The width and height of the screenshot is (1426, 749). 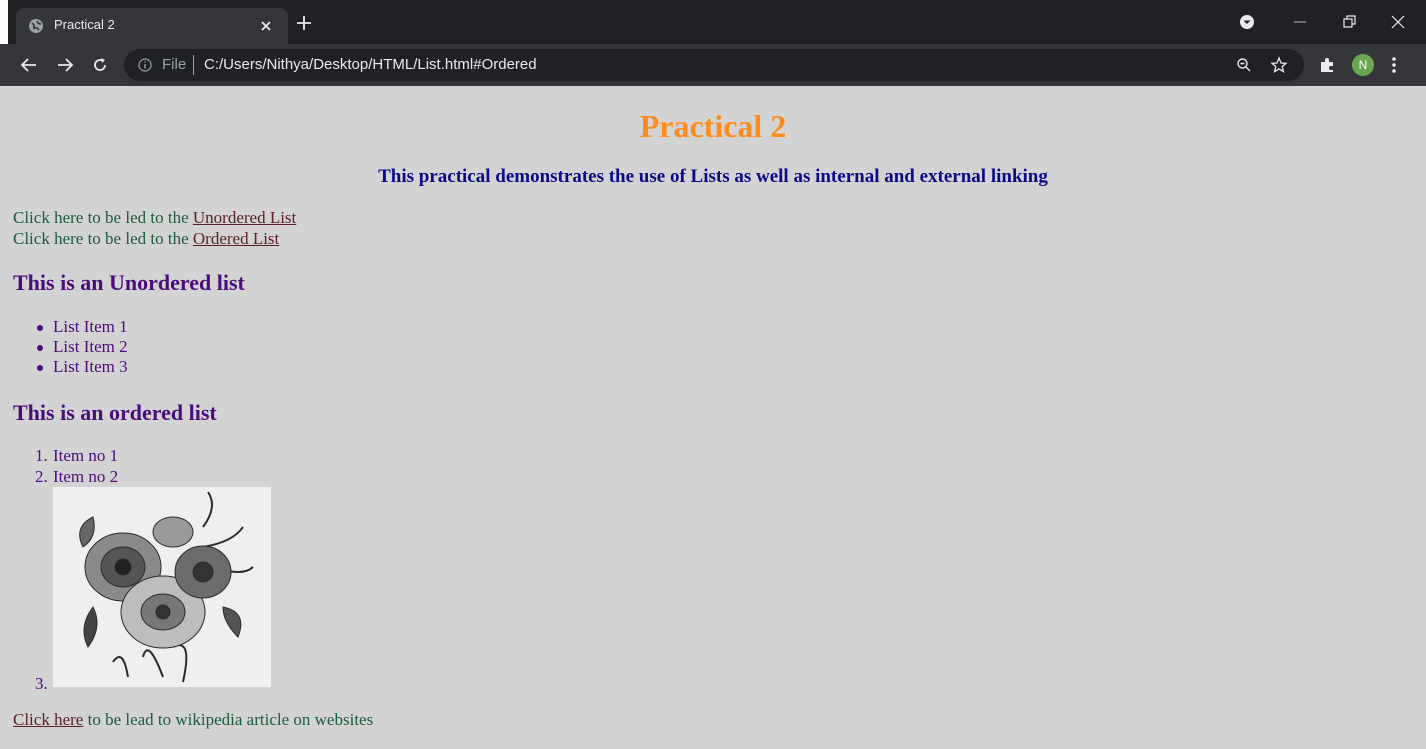 What do you see at coordinates (84, 24) in the screenshot?
I see `tab-title: Practical 2` at bounding box center [84, 24].